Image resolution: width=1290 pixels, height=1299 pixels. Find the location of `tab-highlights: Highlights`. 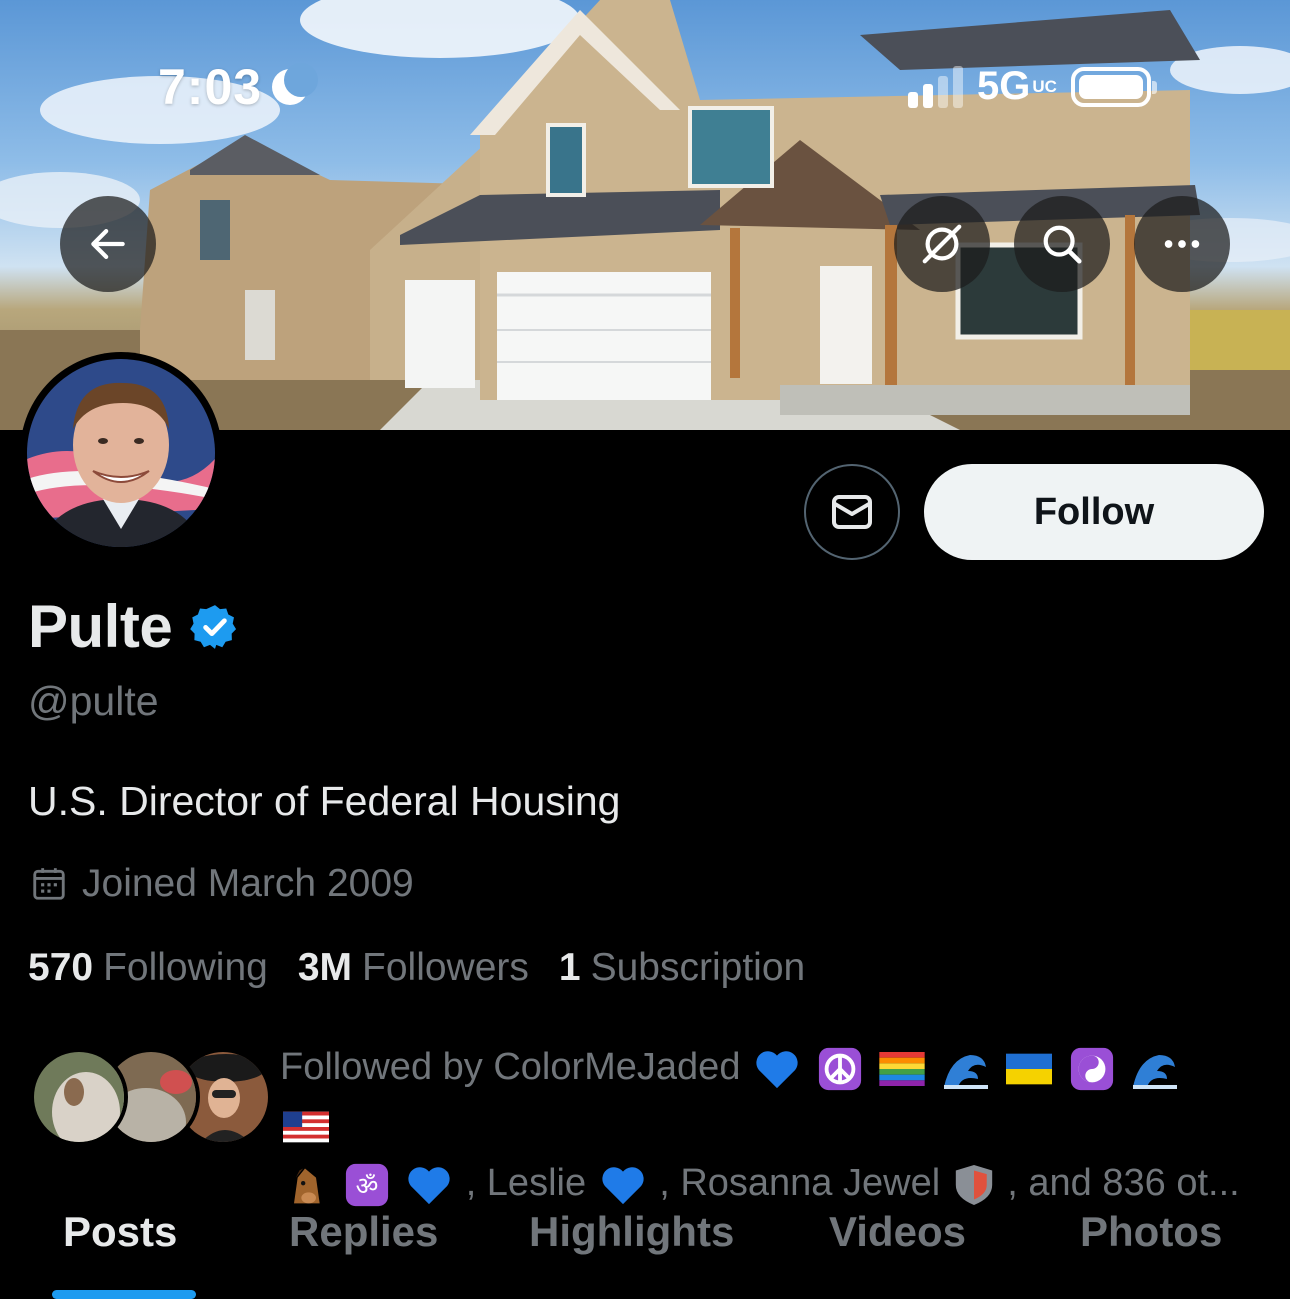

tab-highlights: Highlights is located at coordinates (631, 1232).